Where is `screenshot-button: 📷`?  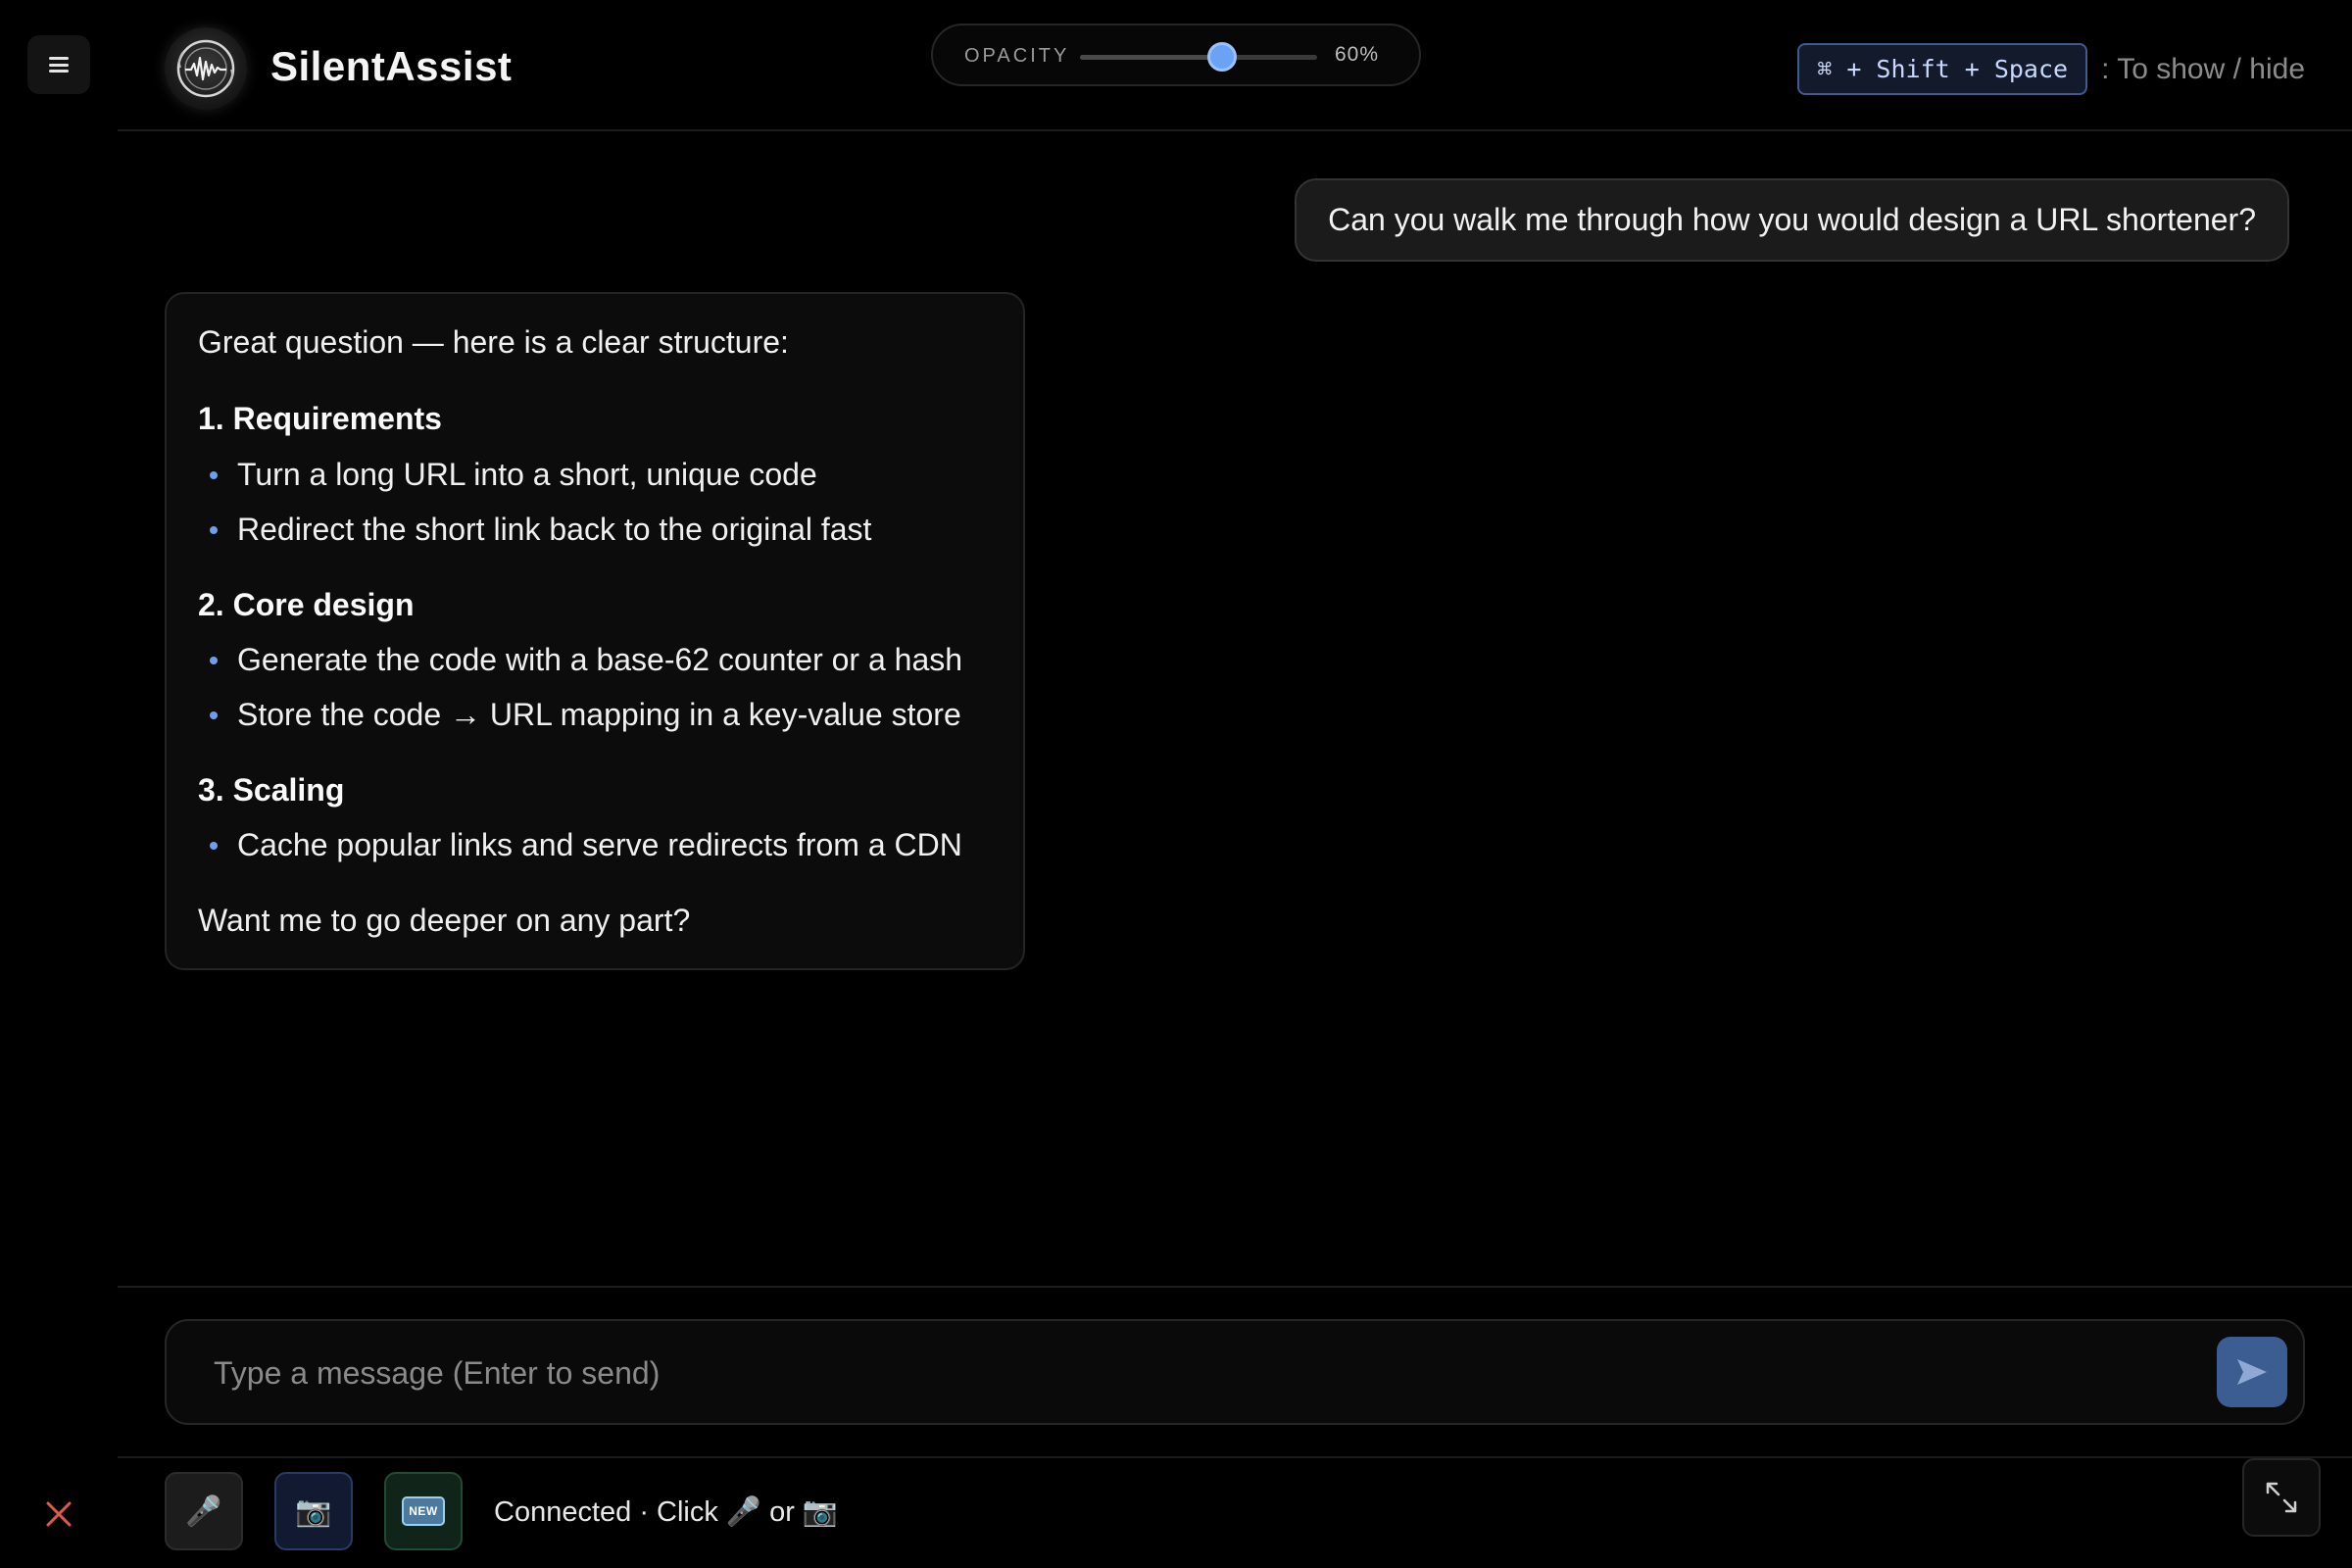
screenshot-button: 📷 is located at coordinates (313, 1511).